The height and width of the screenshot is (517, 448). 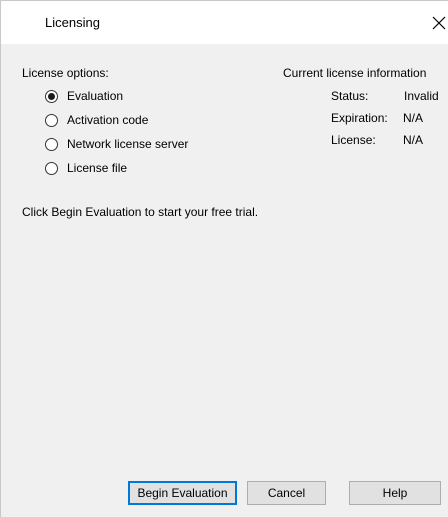 I want to click on title-bar: Licensing, so click(x=224, y=22).